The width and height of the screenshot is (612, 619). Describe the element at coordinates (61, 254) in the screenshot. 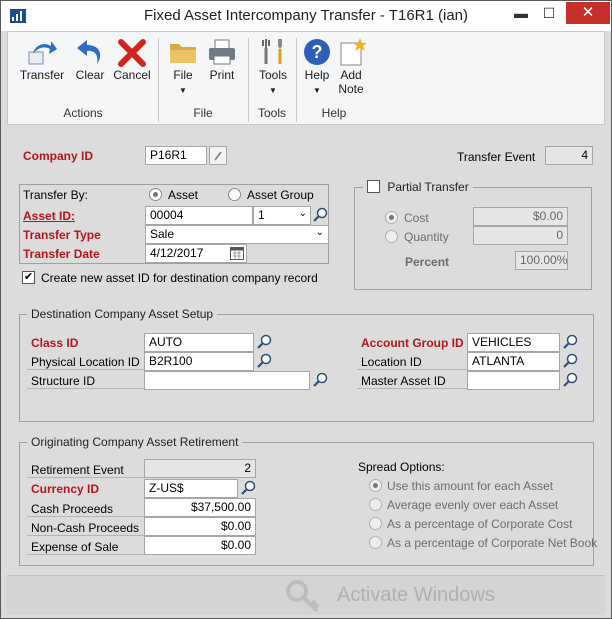

I see `transfer-date-label: Transfer Date` at that location.